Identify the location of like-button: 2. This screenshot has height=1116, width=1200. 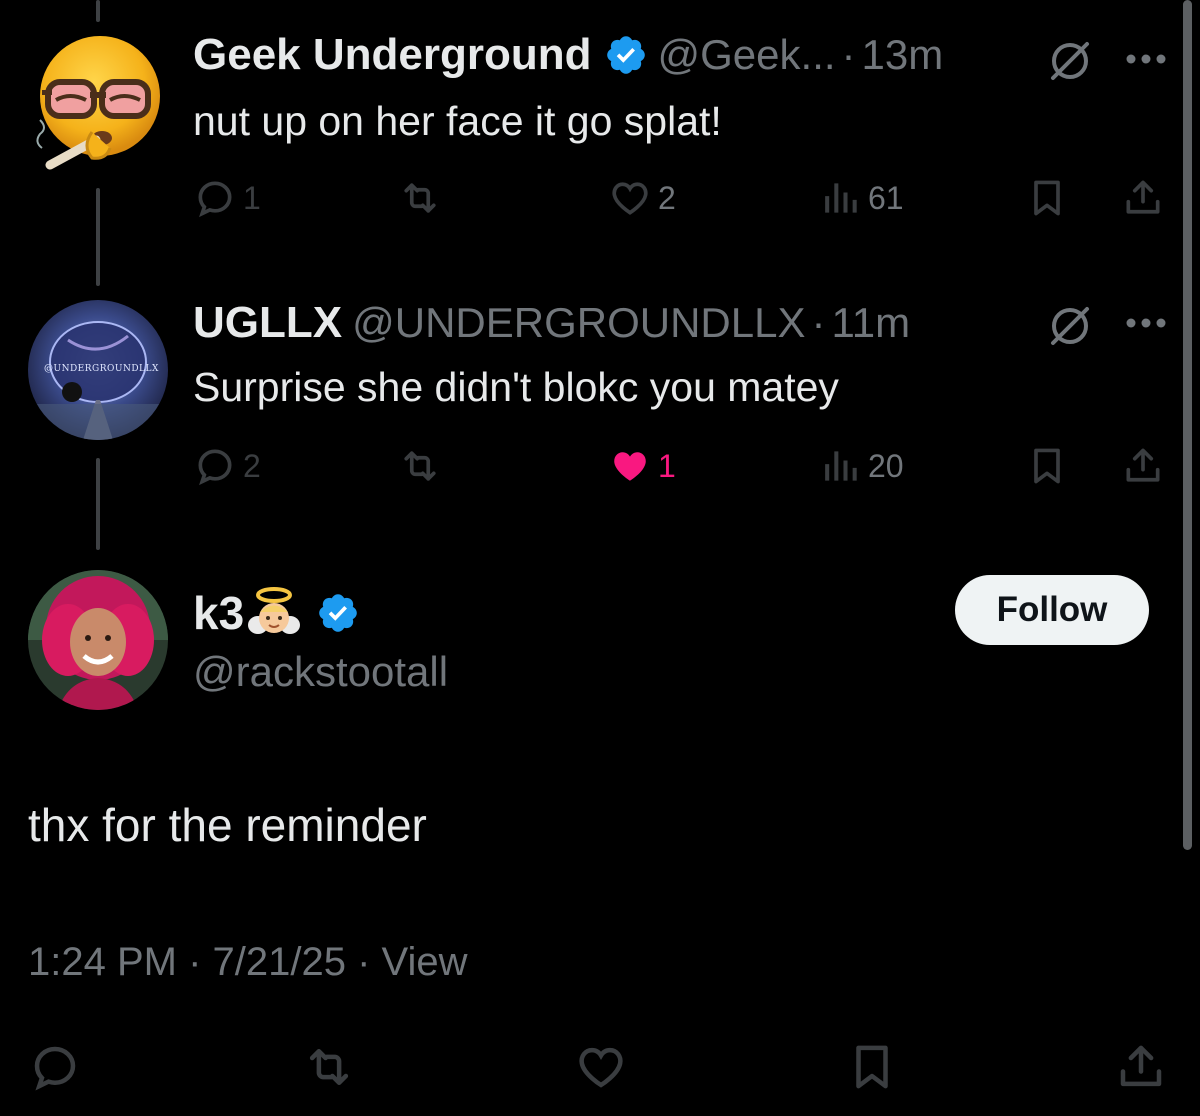
(642, 198).